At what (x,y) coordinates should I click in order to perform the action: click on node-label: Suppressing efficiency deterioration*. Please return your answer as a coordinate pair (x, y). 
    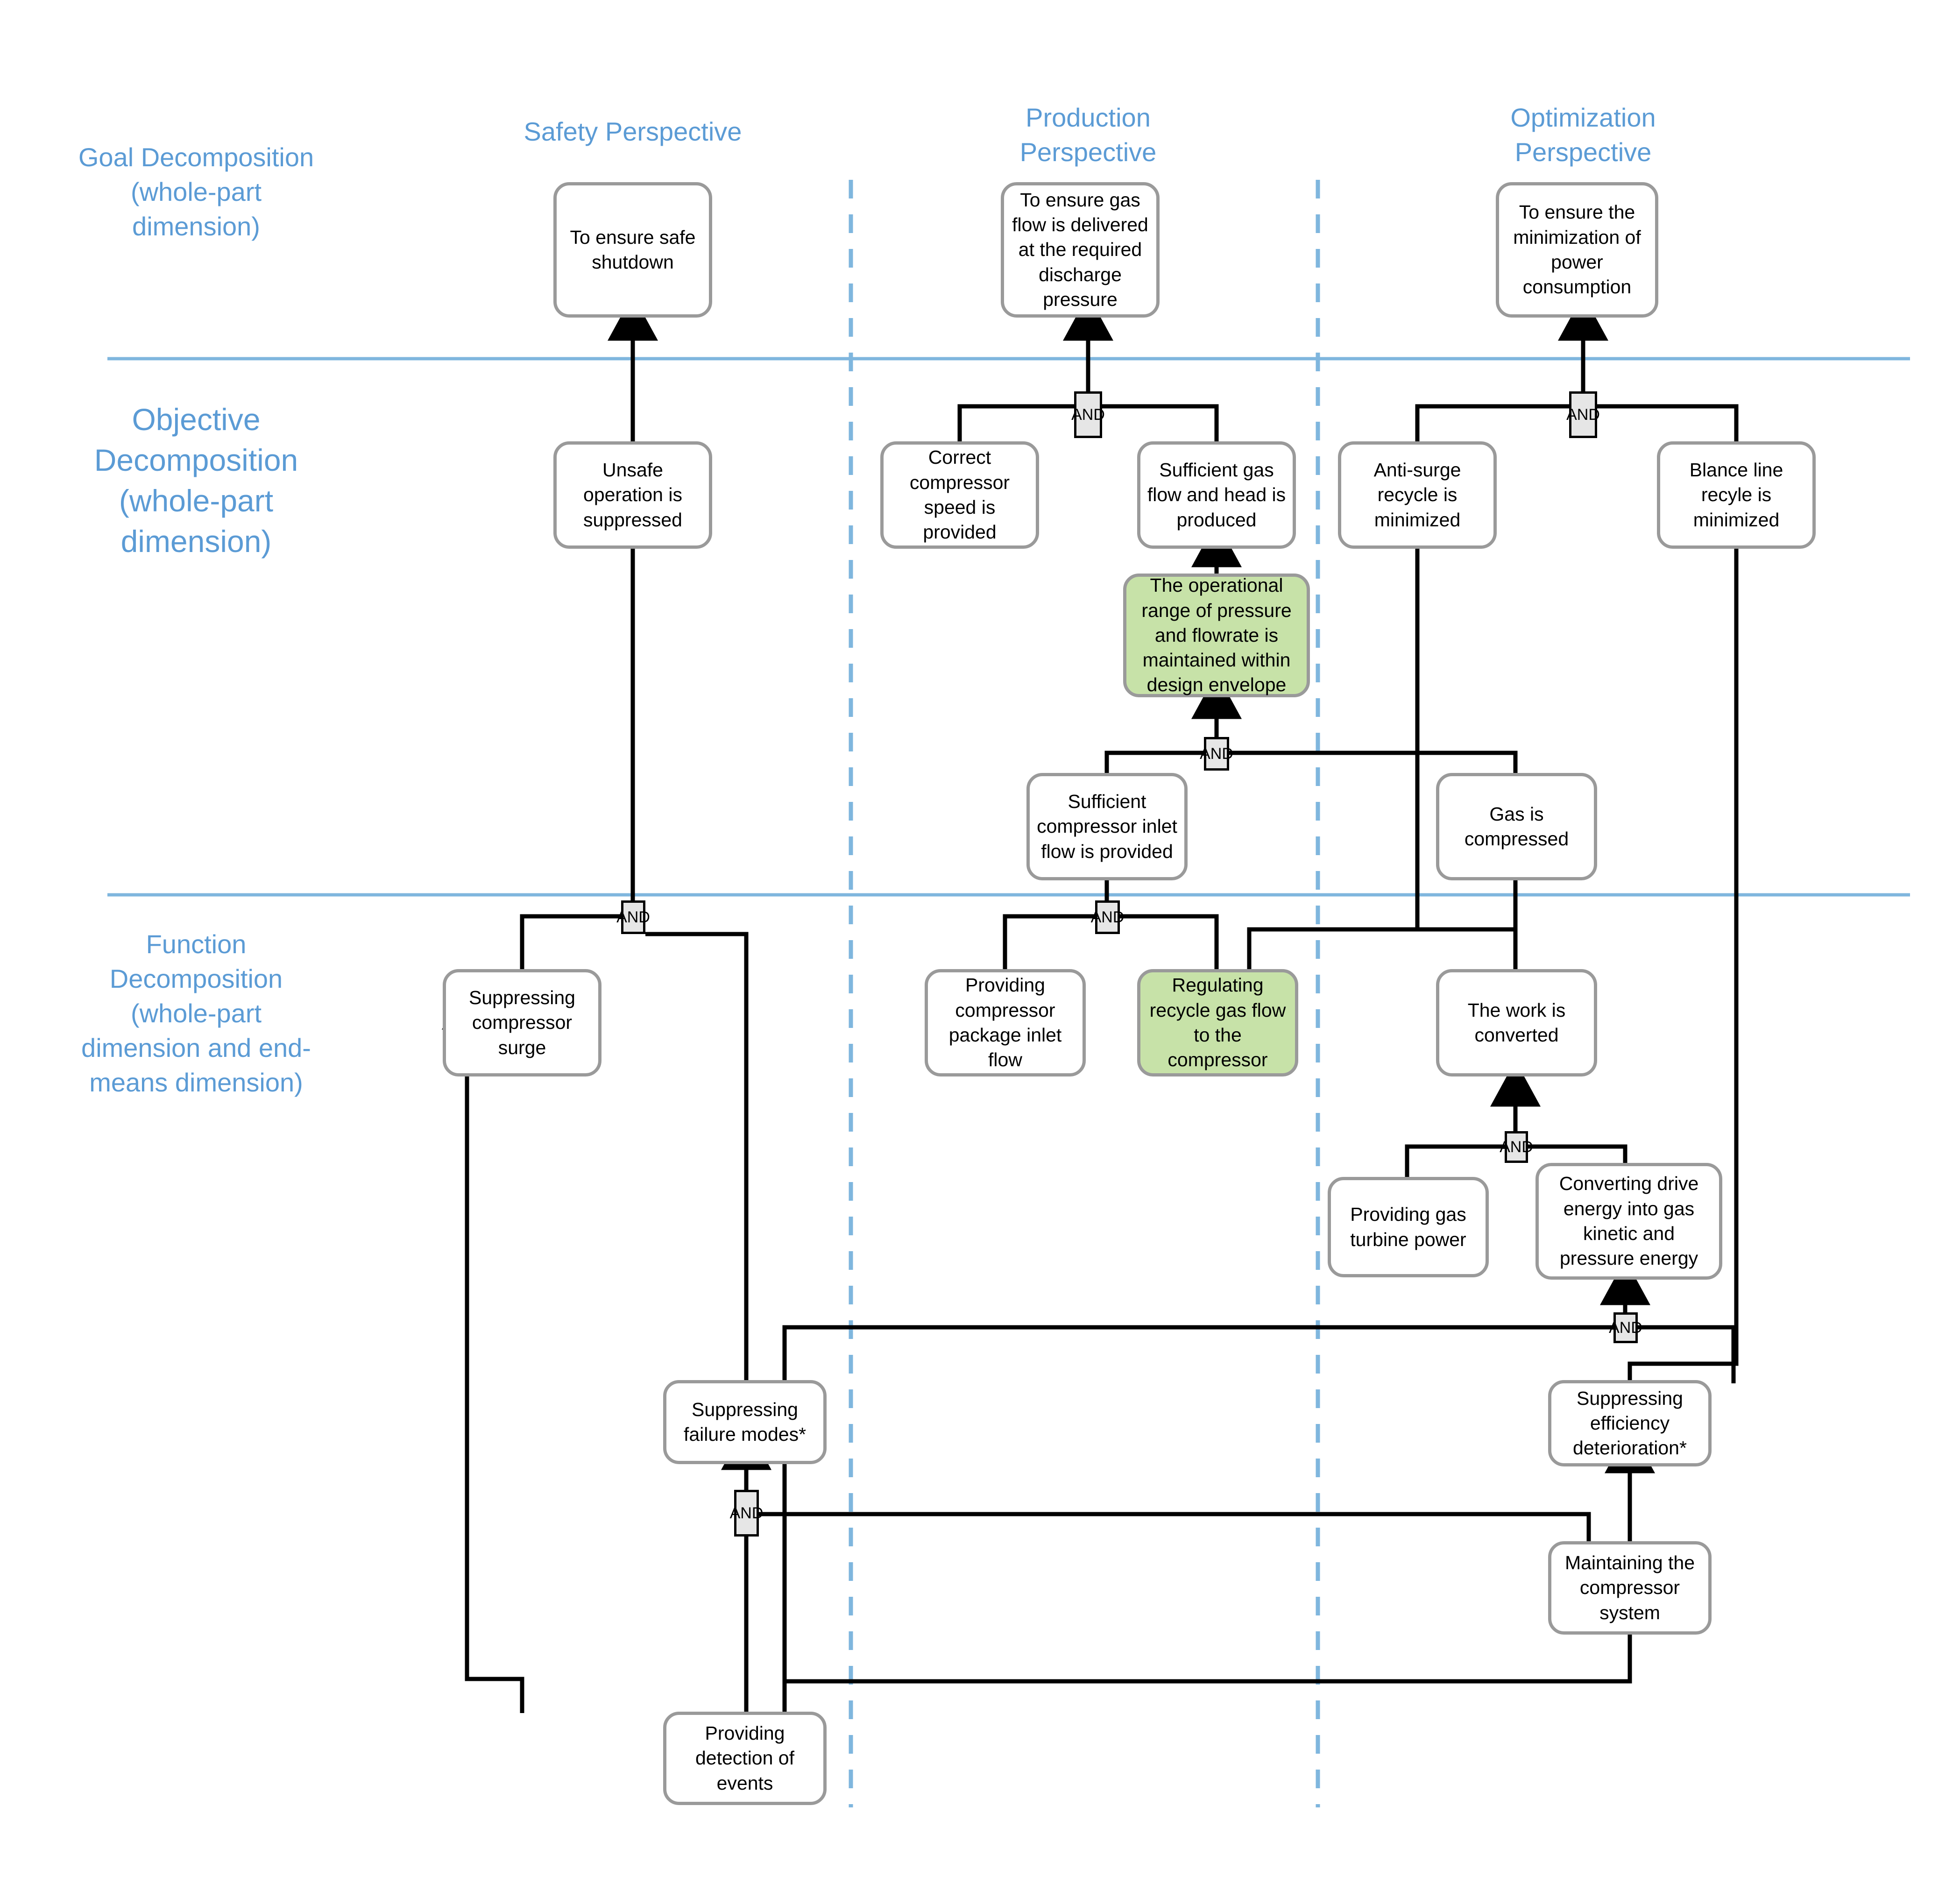
    Looking at the image, I should click on (1630, 1423).